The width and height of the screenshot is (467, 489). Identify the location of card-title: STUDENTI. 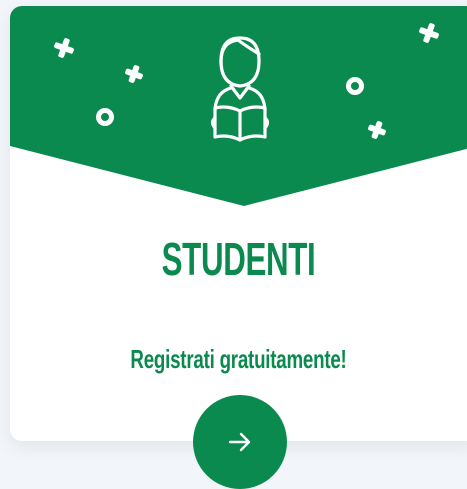
(238, 259).